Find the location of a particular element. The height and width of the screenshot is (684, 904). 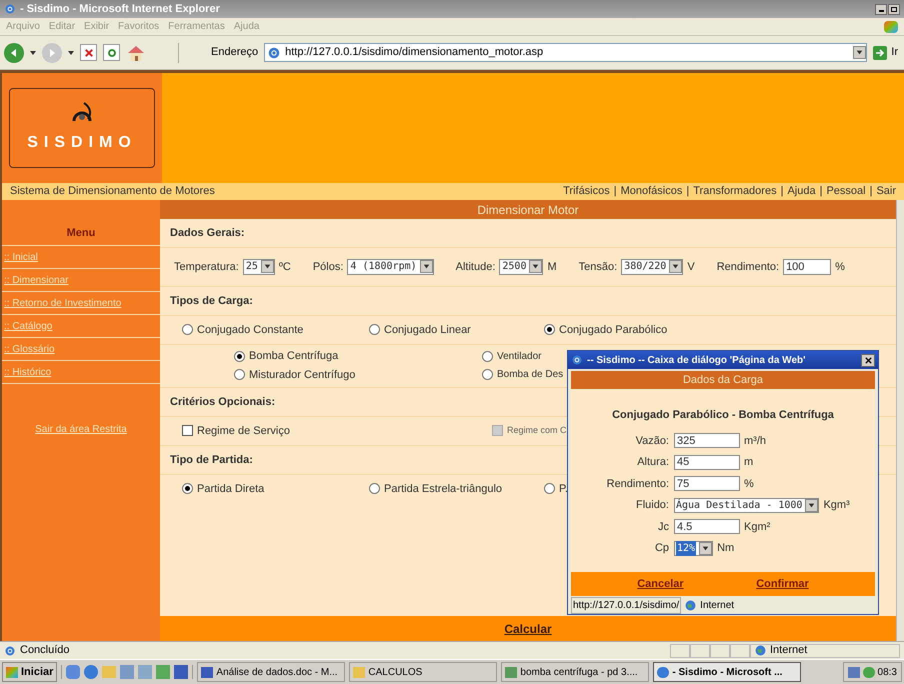

dialog-subtitle: Conjugado Parabólico - Bomba Centrífuga is located at coordinates (723, 415).